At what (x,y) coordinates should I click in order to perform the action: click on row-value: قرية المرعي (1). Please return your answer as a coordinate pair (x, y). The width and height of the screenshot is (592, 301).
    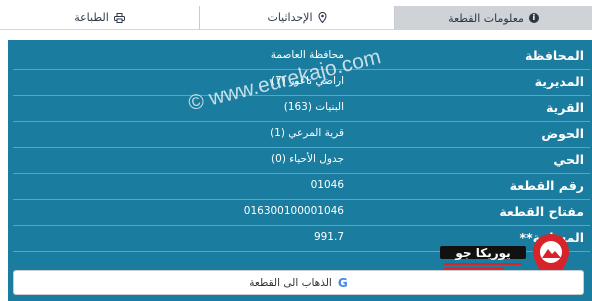
    Looking at the image, I should click on (307, 133).